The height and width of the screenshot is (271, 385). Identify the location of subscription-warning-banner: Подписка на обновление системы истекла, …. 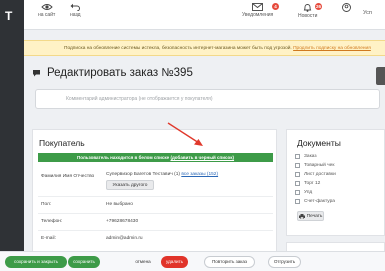
(204, 48).